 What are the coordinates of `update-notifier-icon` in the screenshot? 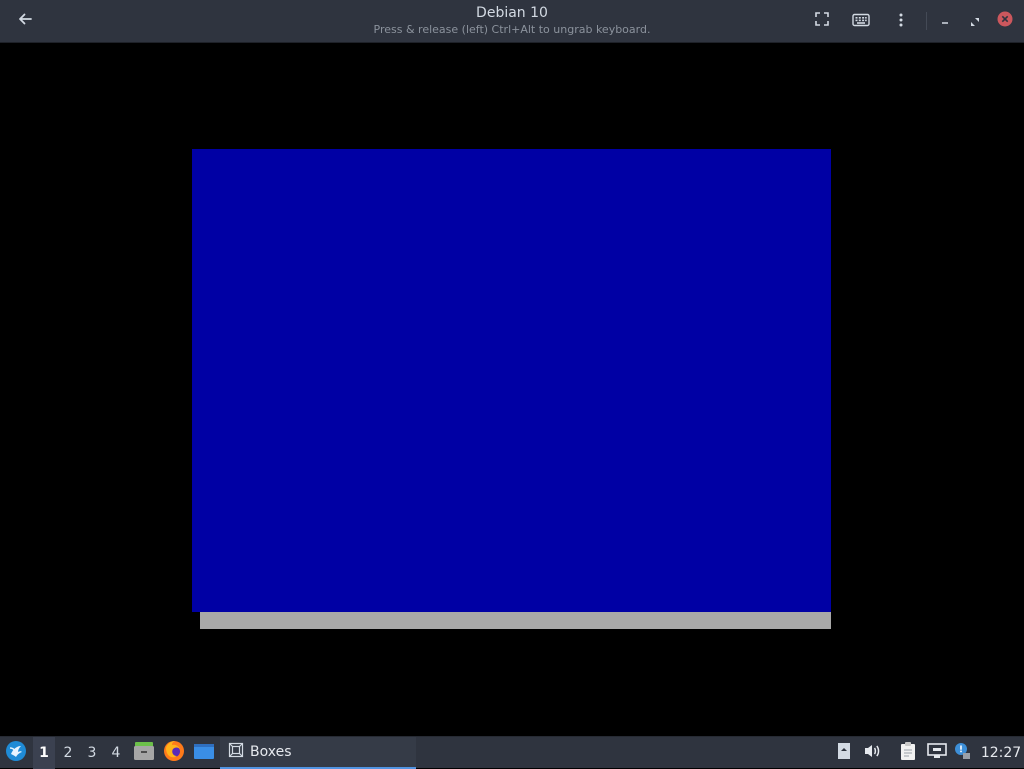 It's located at (962, 753).